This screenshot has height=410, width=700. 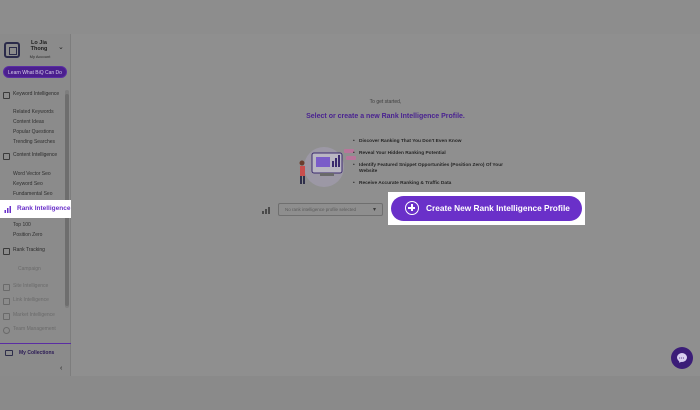 I want to click on account-subtitle: My Account, so click(x=40, y=56).